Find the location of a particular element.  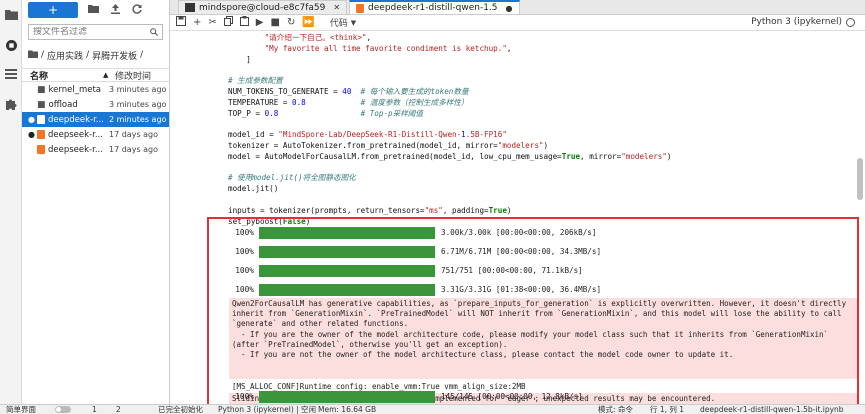

code-line: TEMPERATURE = 0.8 # 温度参数（控制生成多样性） is located at coordinates (348, 102).